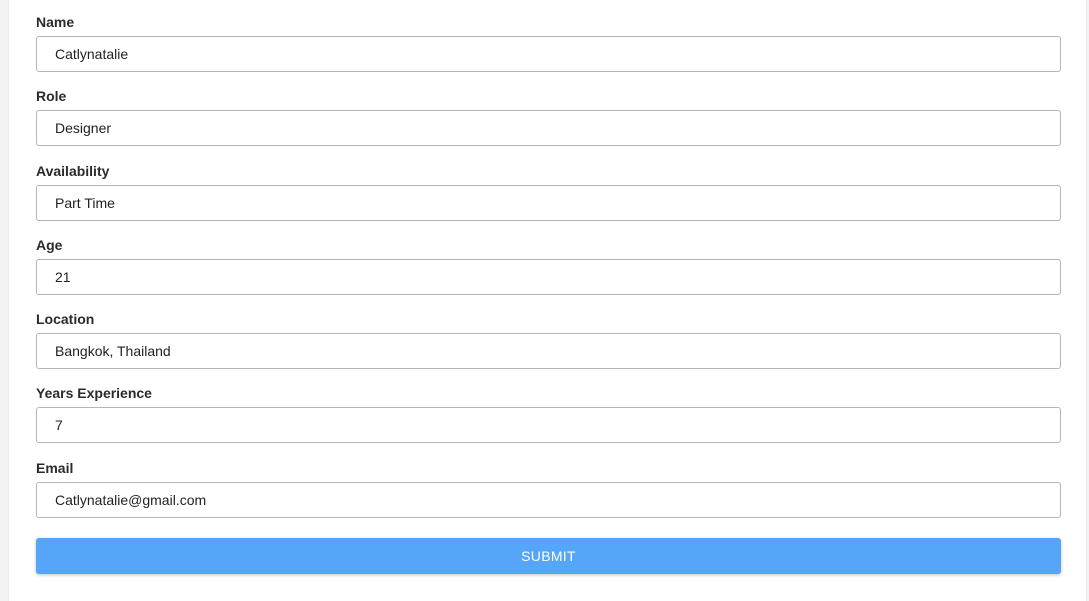 Image resolution: width=1089 pixels, height=601 pixels. I want to click on role-field-group: Role, so click(548, 117).